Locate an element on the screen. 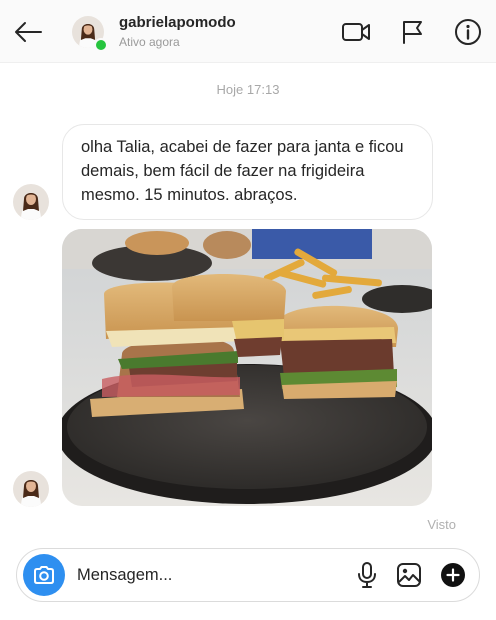 The height and width of the screenshot is (620, 496). video-call-icon is located at coordinates (356, 32).